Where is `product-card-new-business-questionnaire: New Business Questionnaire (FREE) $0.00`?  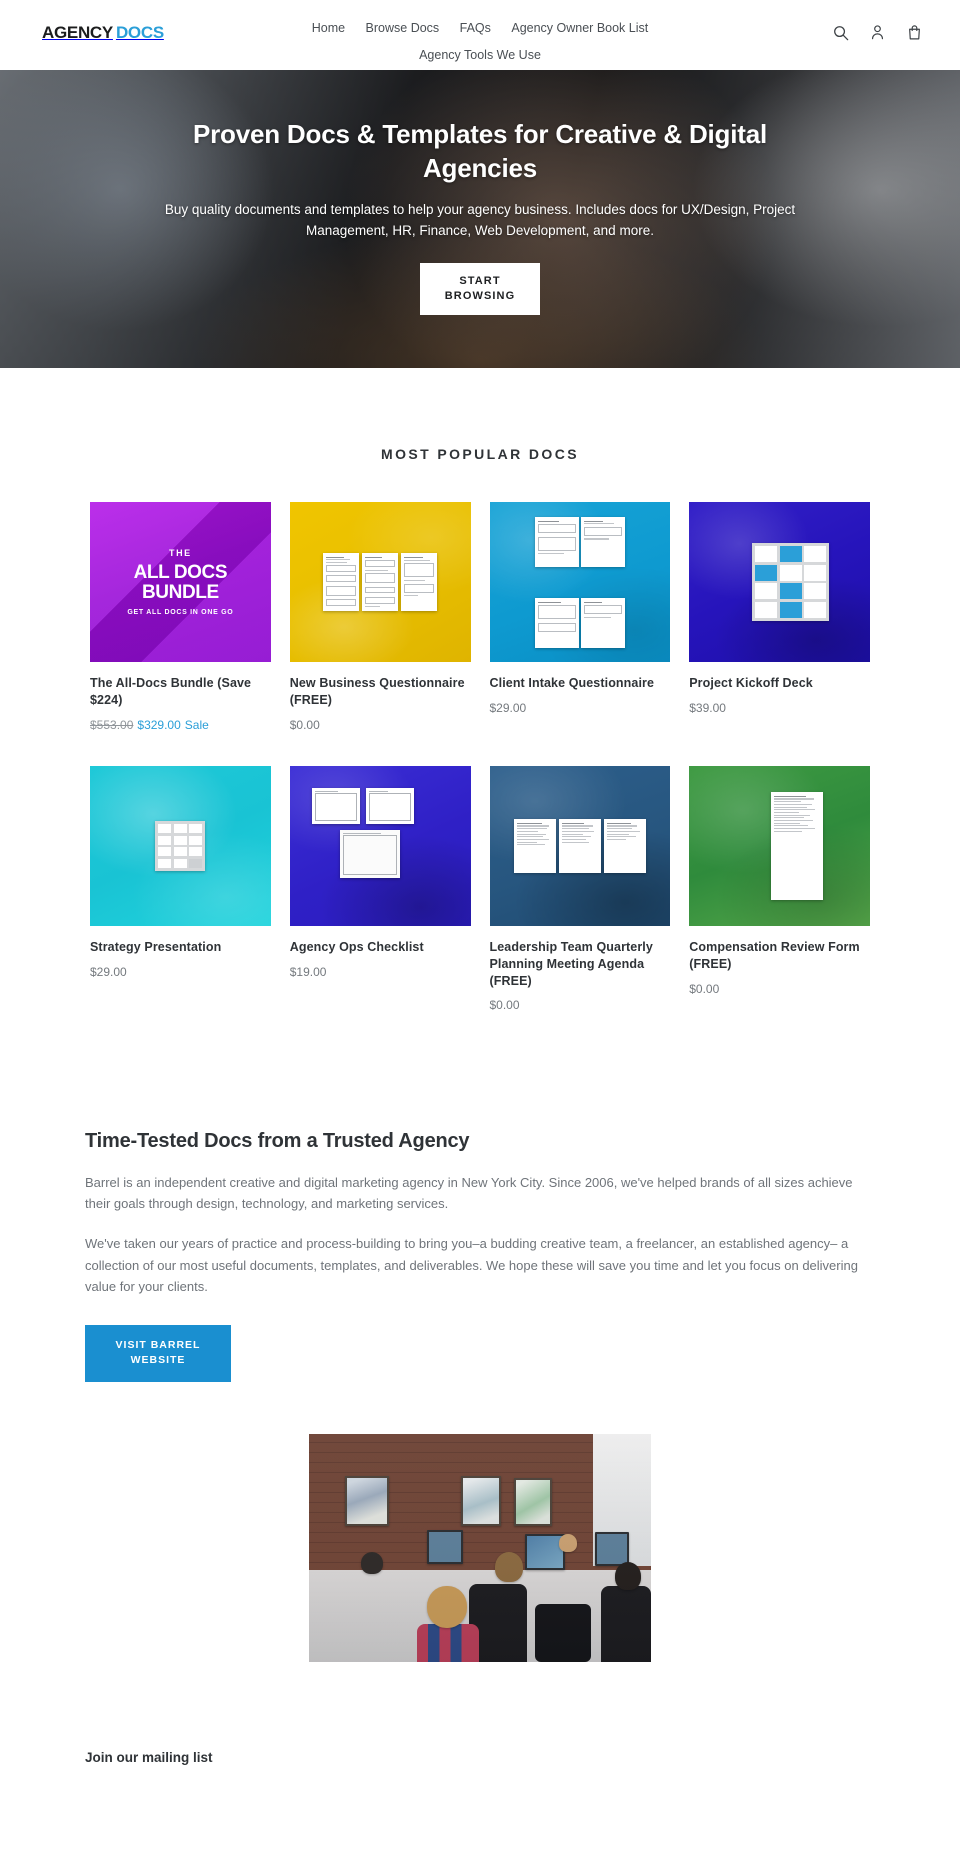 product-card-new-business-questionnaire: New Business Questionnaire (FREE) $0.00 is located at coordinates (380, 617).